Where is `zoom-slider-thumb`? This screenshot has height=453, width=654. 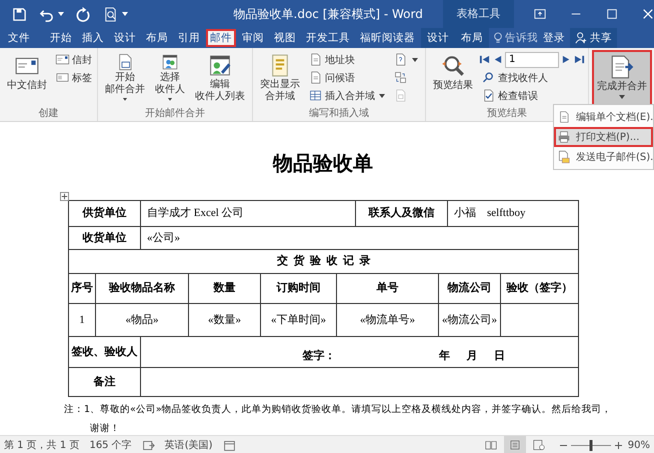
zoom-slider-thumb is located at coordinates (590, 445).